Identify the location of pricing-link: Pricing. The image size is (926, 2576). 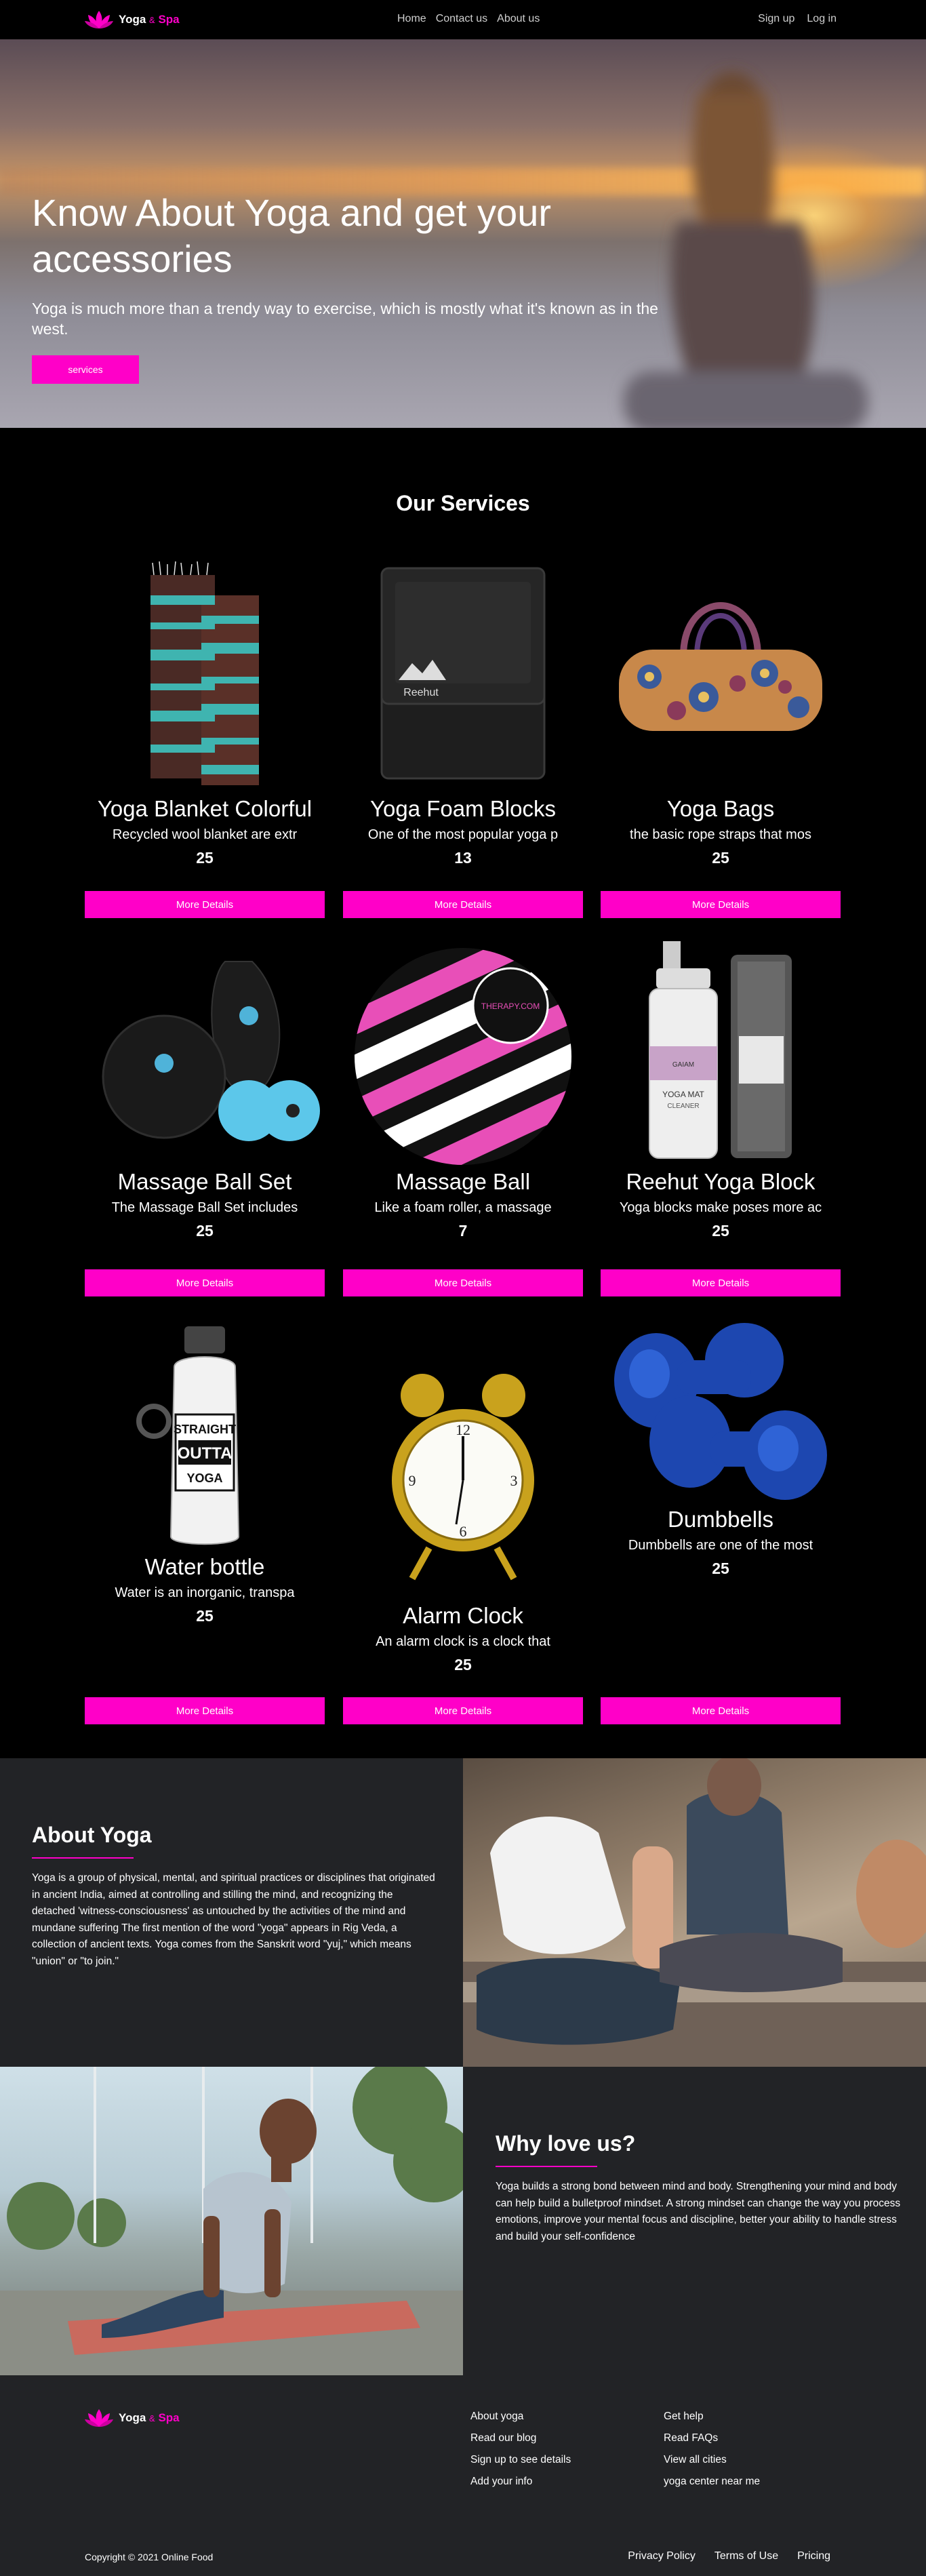
(813, 2556).